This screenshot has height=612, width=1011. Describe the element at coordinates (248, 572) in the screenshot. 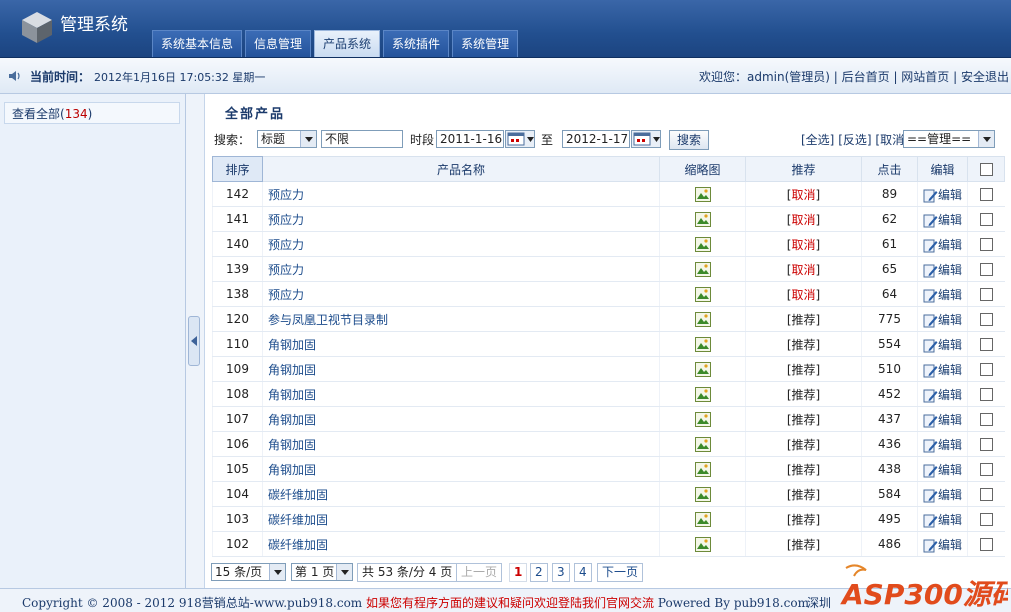

I see `per-page-select: 15 条/页` at that location.